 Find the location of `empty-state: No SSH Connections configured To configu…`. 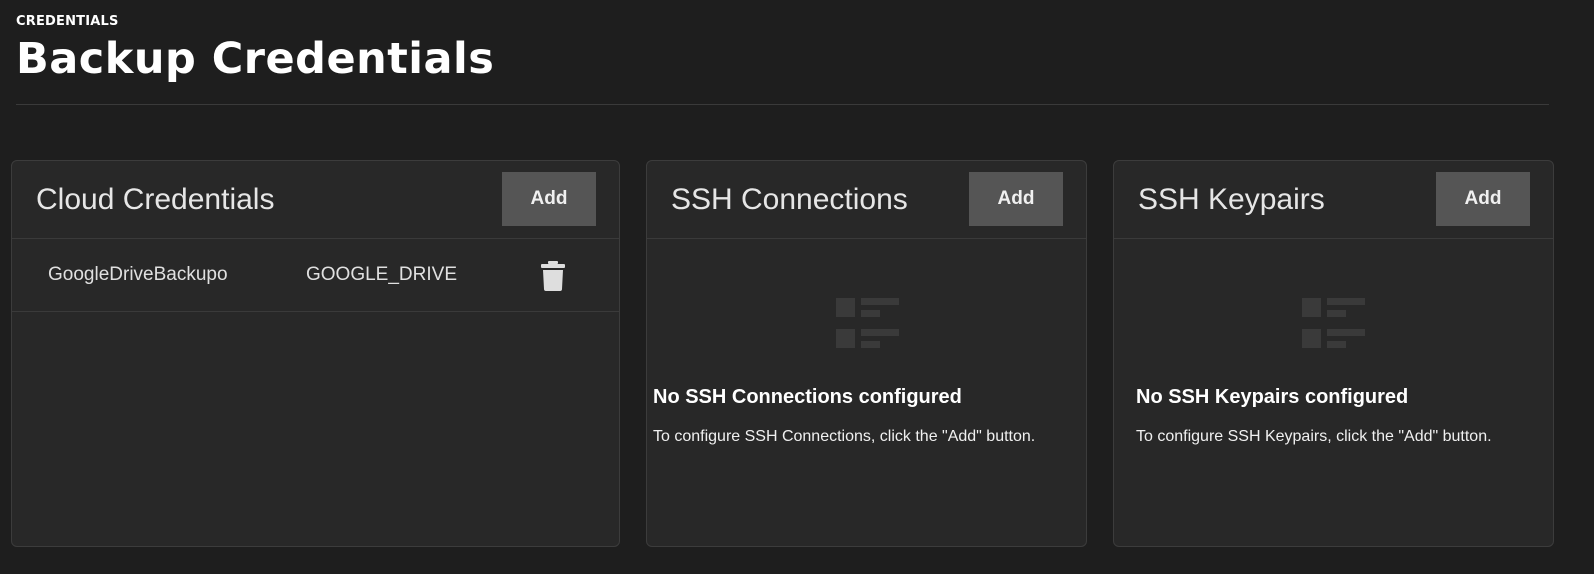

empty-state: No SSH Connections configured To configu… is located at coordinates (866, 392).